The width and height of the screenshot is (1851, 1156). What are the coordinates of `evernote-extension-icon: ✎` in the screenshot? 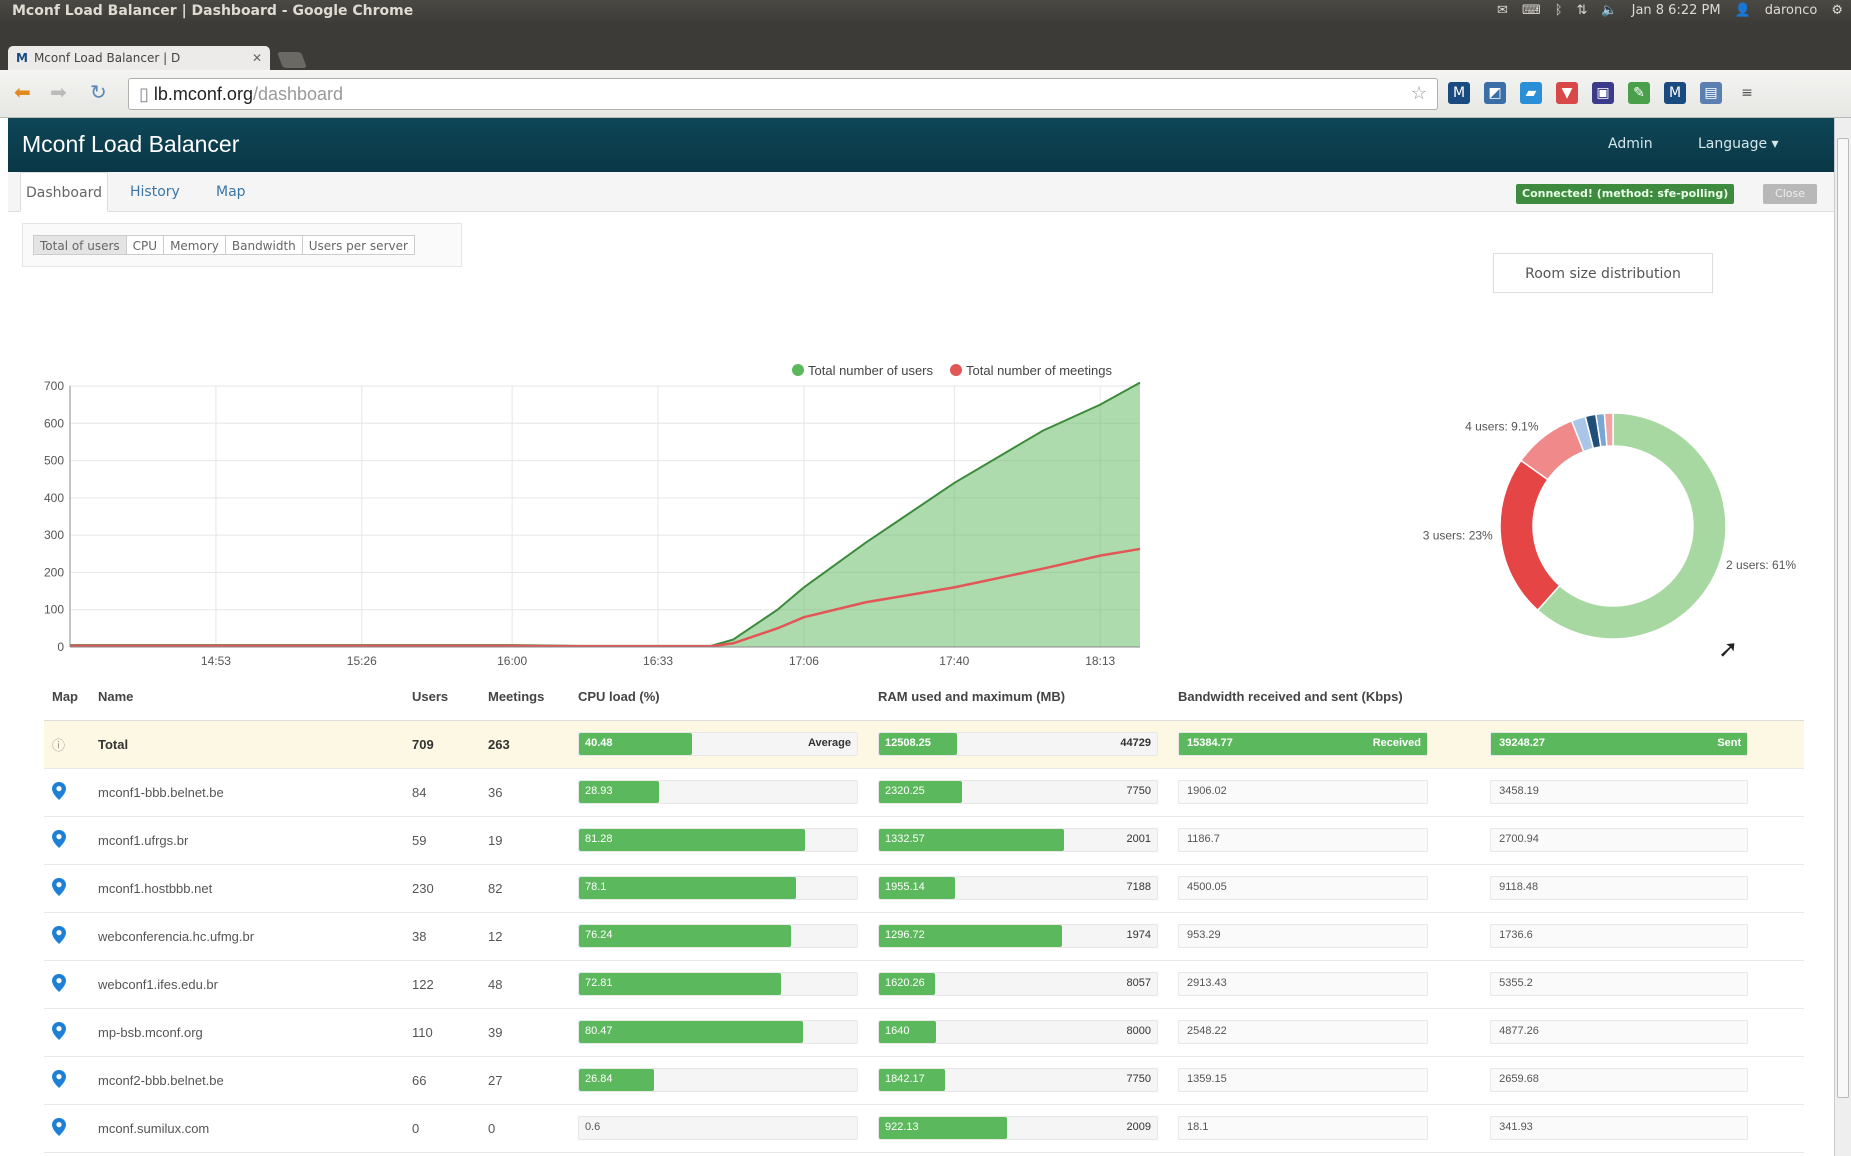 It's located at (1639, 93).